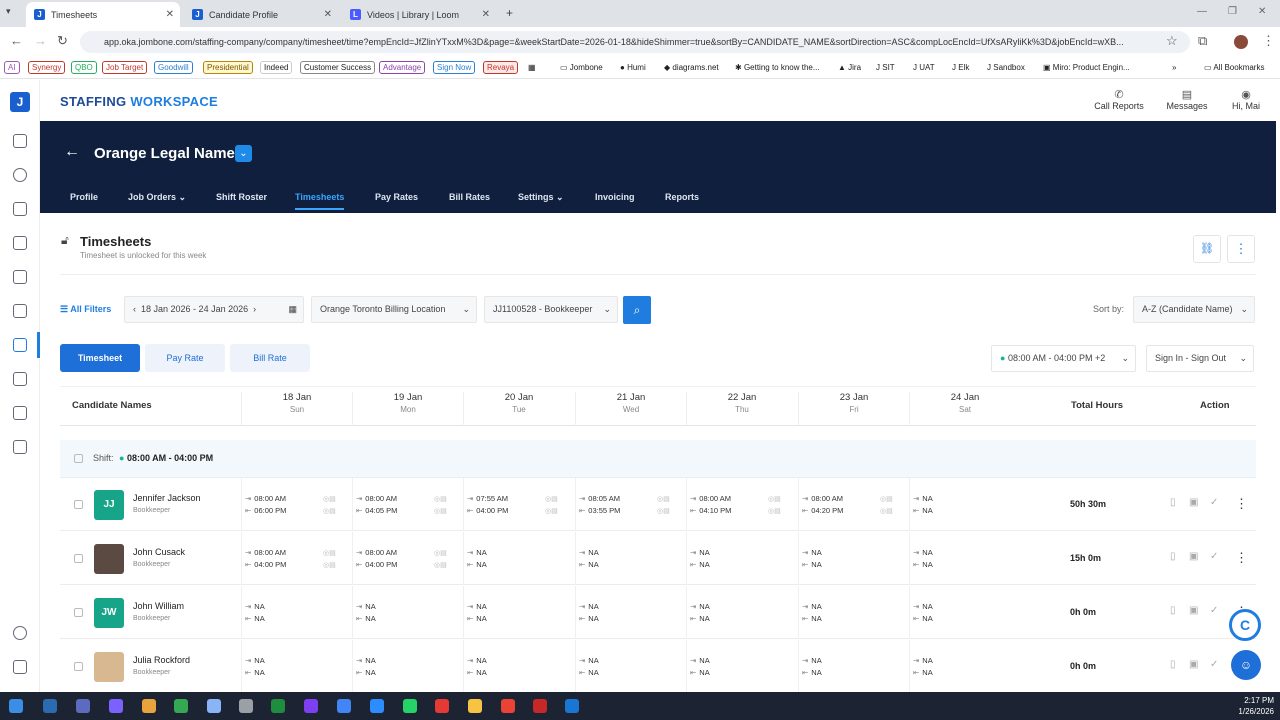 Image resolution: width=1280 pixels, height=720 pixels. Describe the element at coordinates (633, 67) in the screenshot. I see `bookmark-link: ● Humi` at that location.